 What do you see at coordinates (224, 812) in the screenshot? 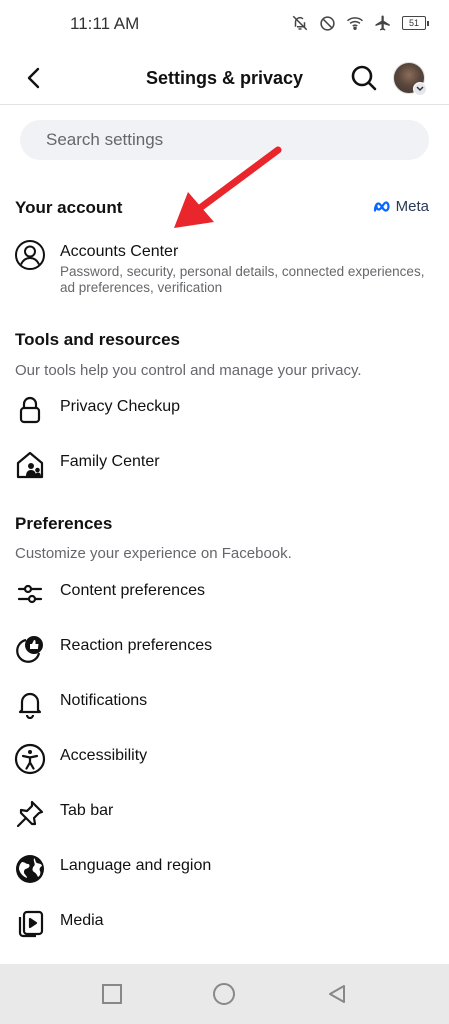
I see `tab-bar-row: Tab bar` at bounding box center [224, 812].